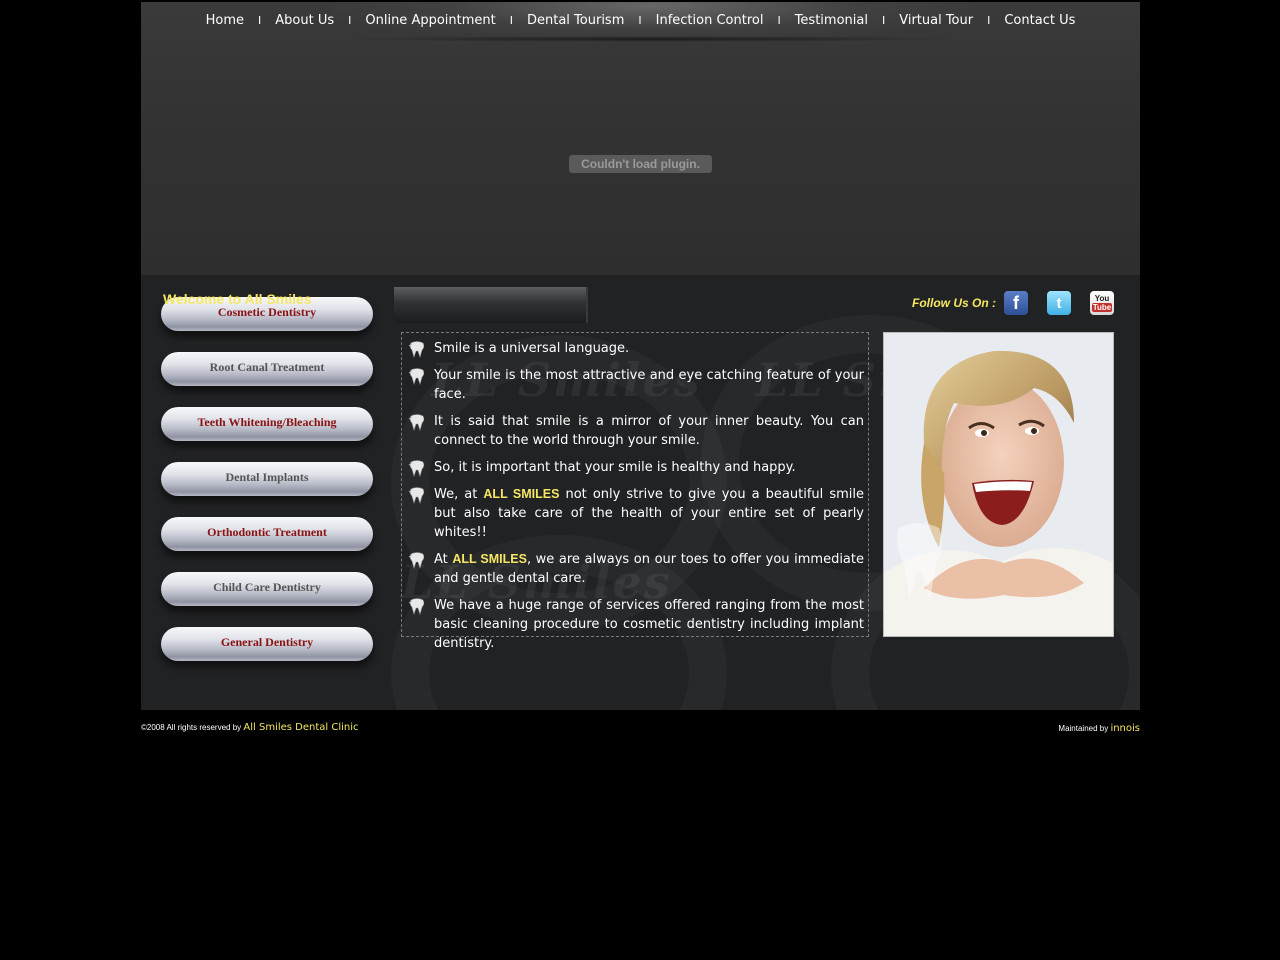  What do you see at coordinates (1084, 728) in the screenshot?
I see `maintainer-text: Maintained by` at bounding box center [1084, 728].